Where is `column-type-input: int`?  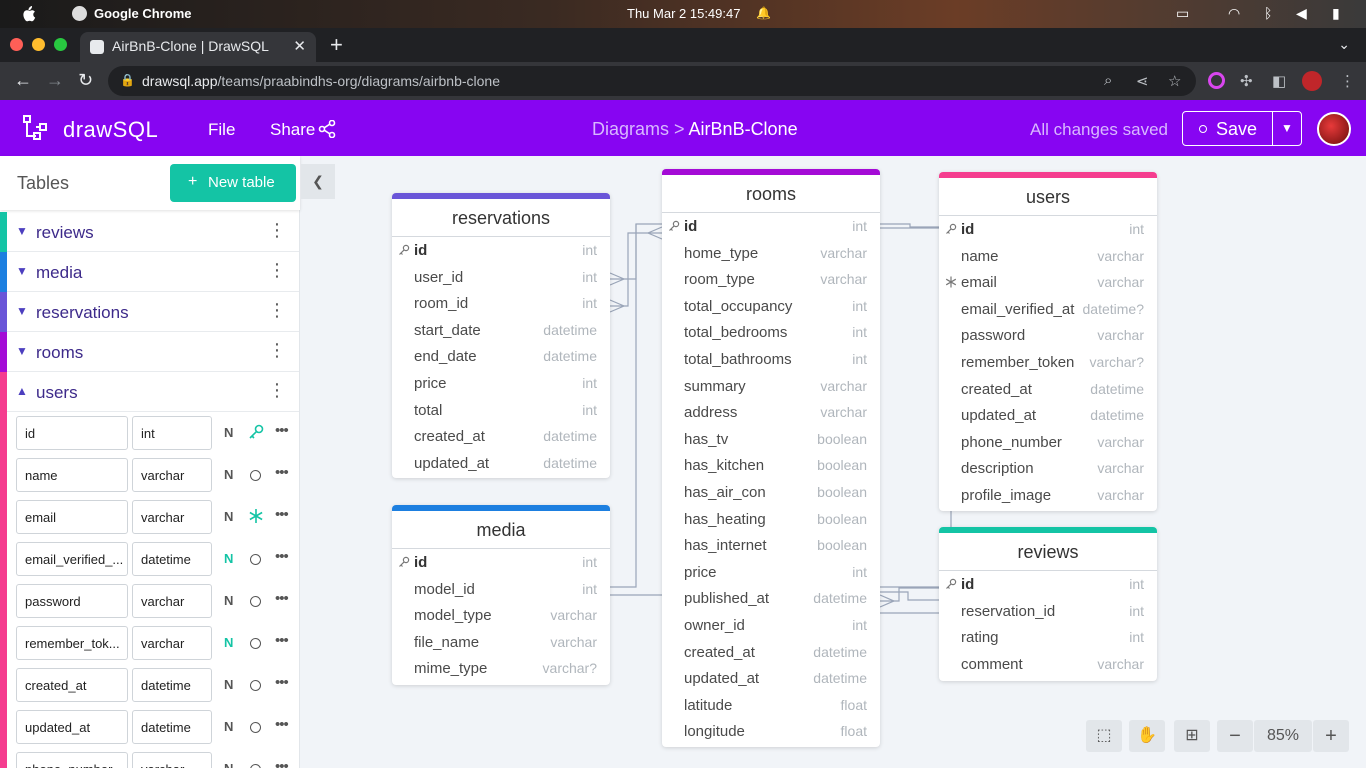 column-type-input: int is located at coordinates (172, 433).